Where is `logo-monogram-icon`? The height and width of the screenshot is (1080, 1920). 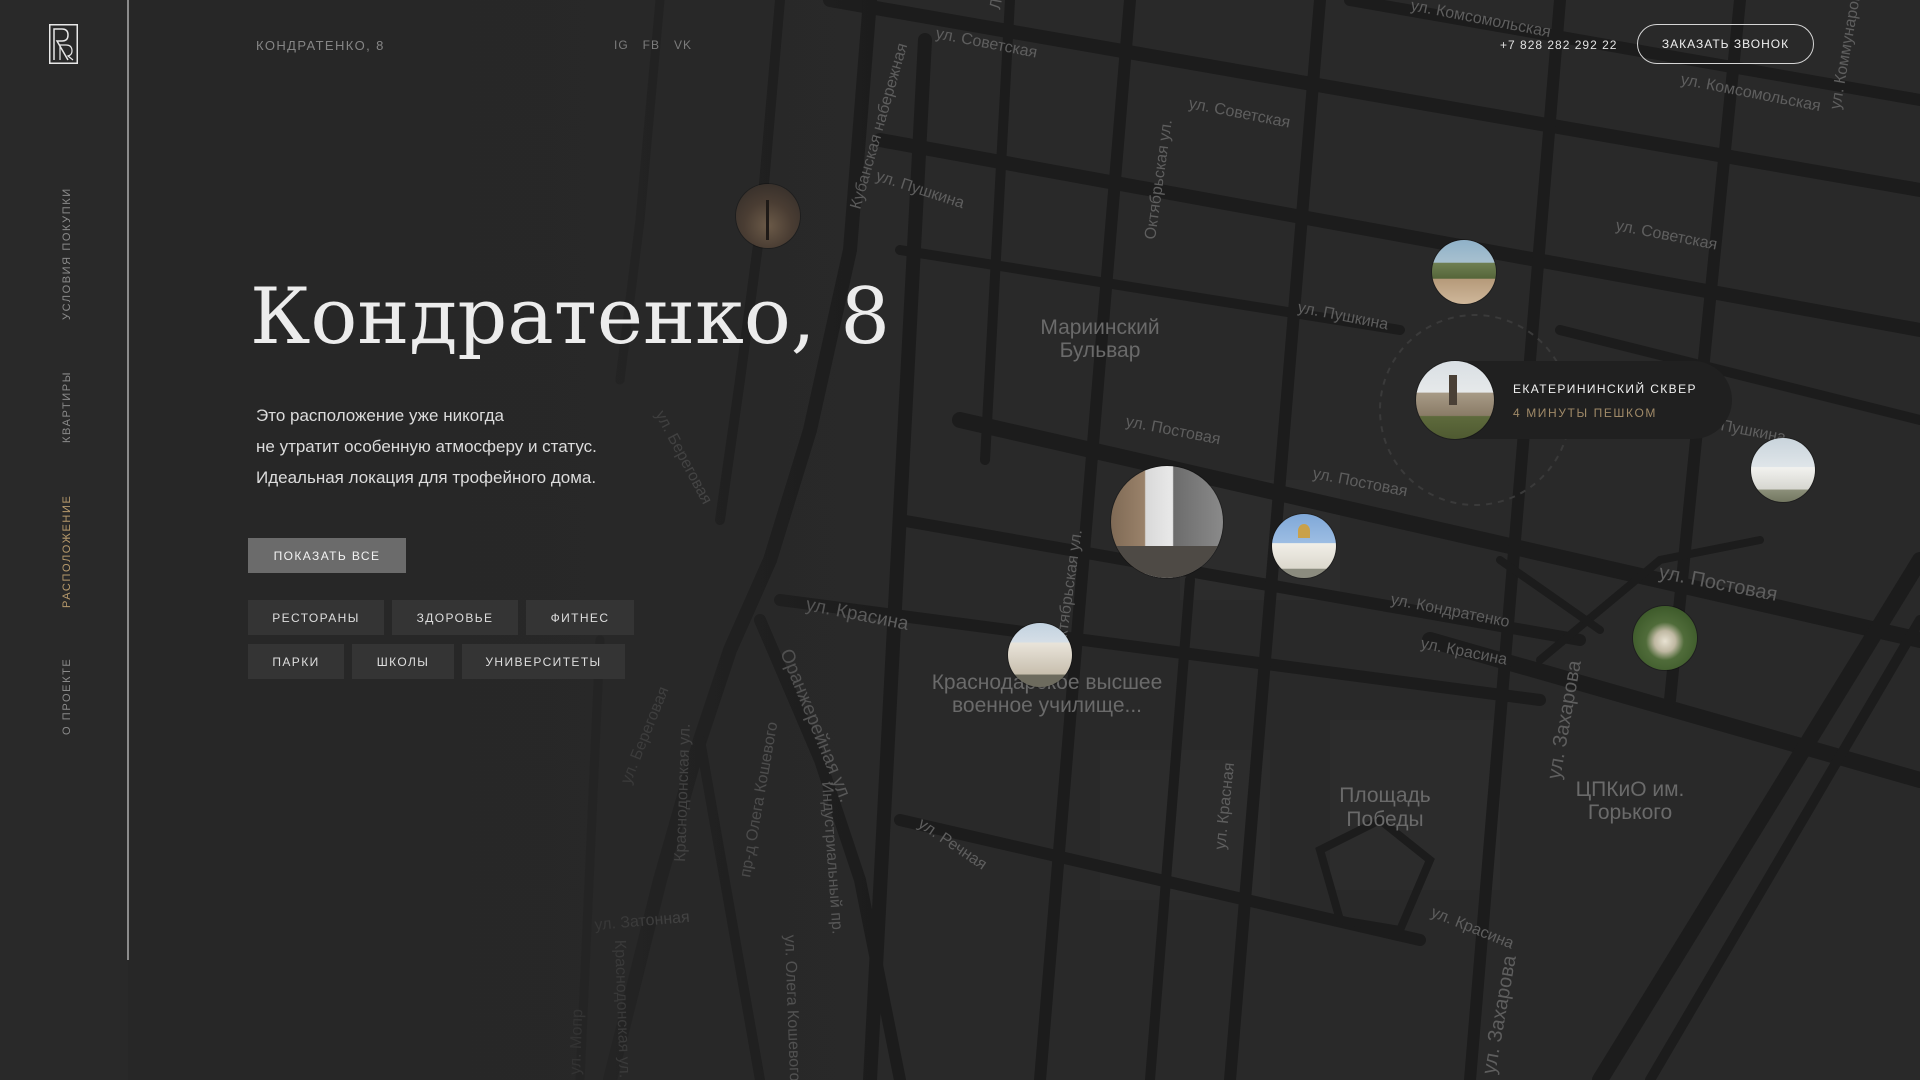 logo-monogram-icon is located at coordinates (63, 44).